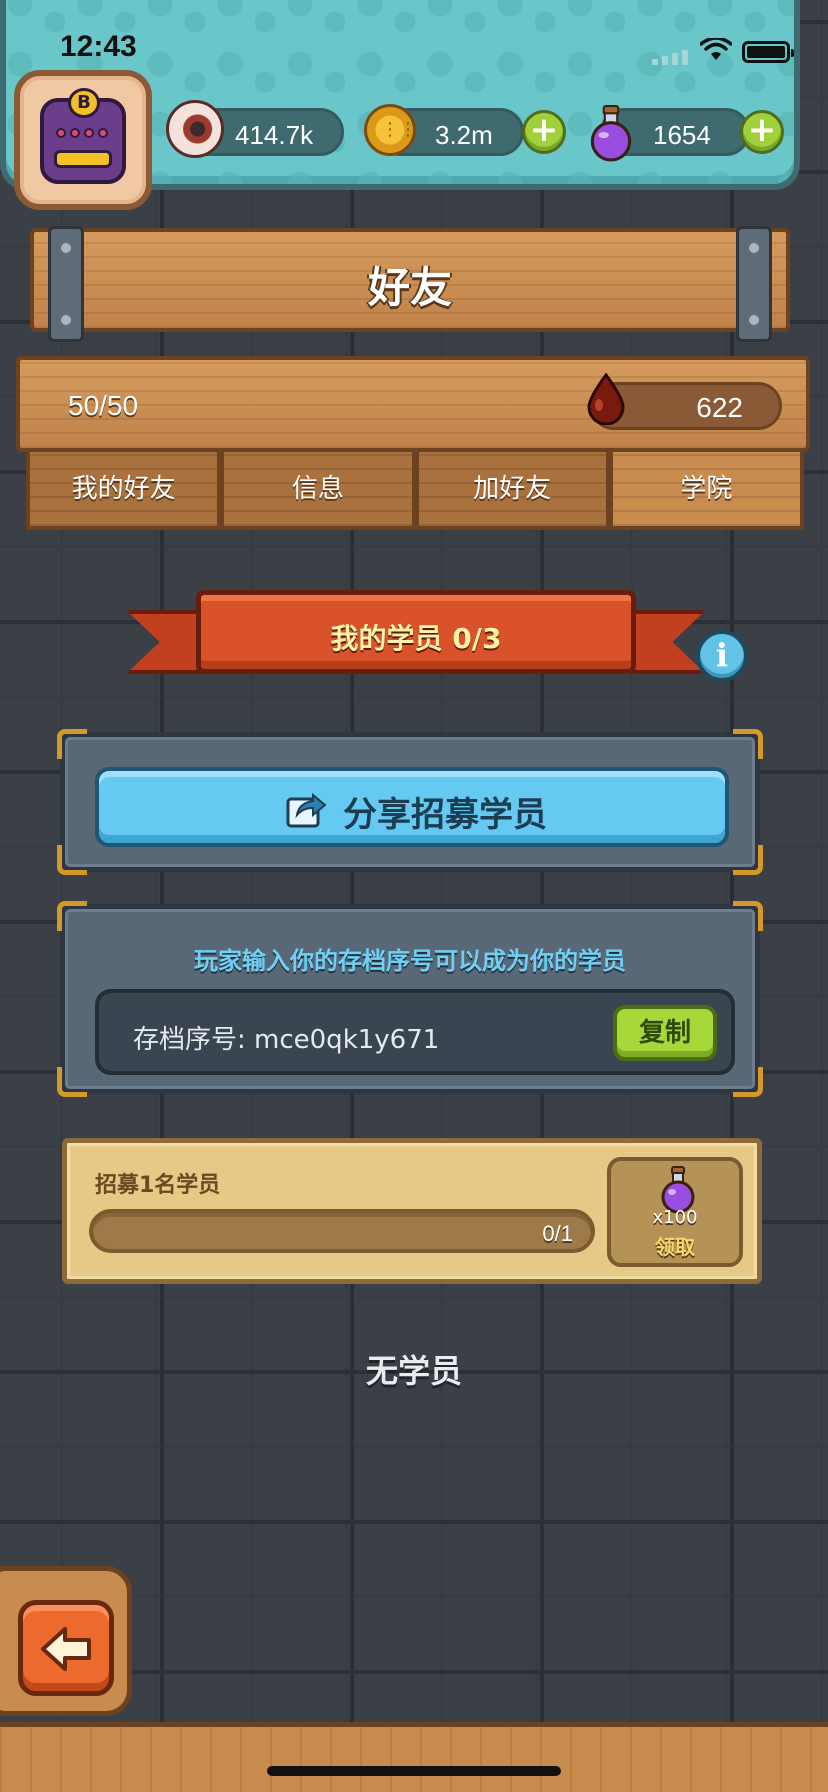  Describe the element at coordinates (410, 961) in the screenshot. I see `save-code-hint: 玩家输入你的存档序号可以成为你的学员` at that location.